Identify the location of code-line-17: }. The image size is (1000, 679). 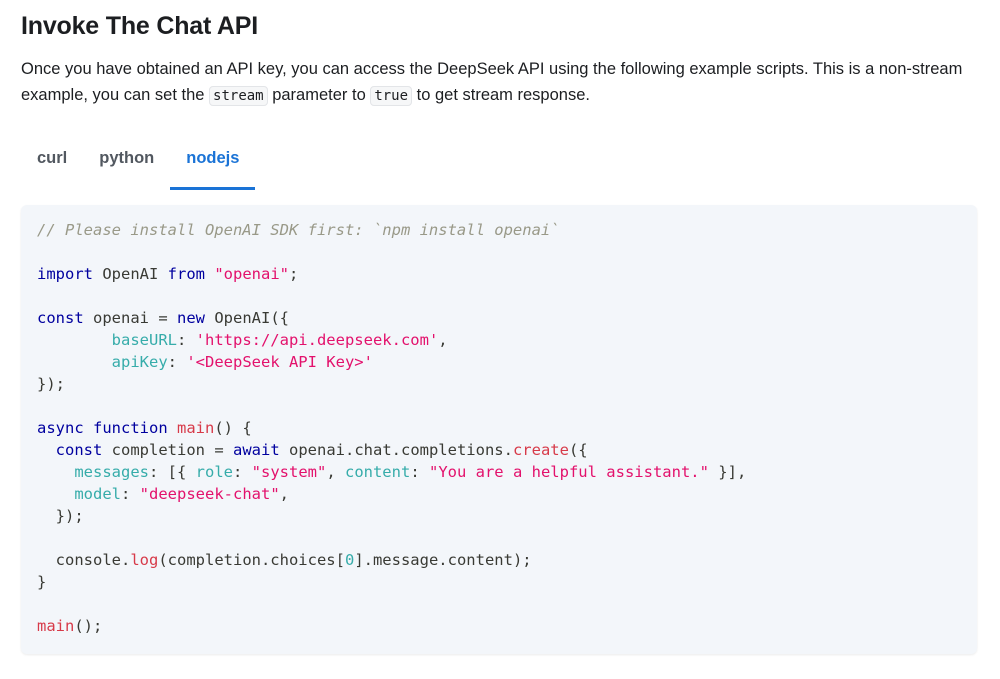
(391, 582).